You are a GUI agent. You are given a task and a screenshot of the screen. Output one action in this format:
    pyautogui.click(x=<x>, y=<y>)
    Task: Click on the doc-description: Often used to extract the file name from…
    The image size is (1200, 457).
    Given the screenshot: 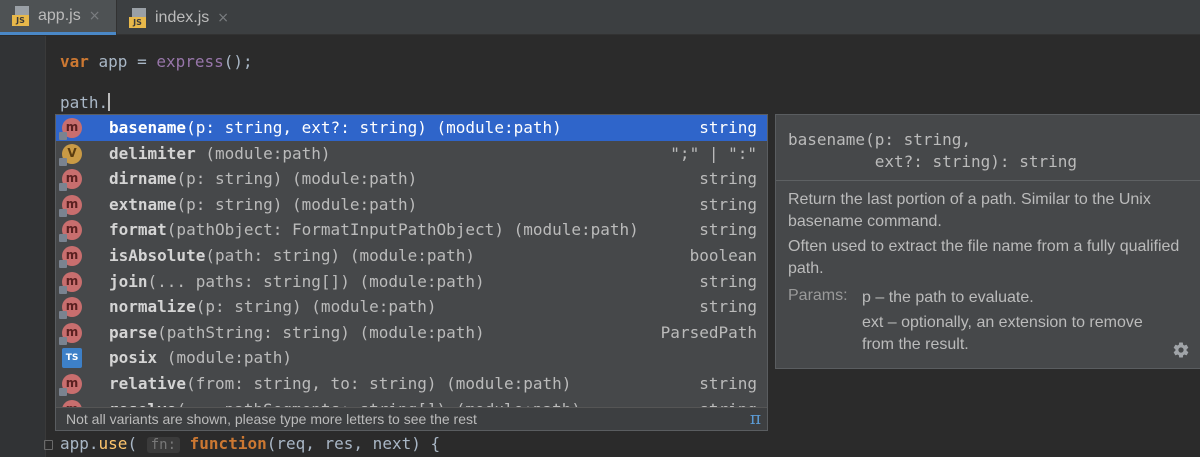 What is the action you would take?
    pyautogui.click(x=984, y=257)
    